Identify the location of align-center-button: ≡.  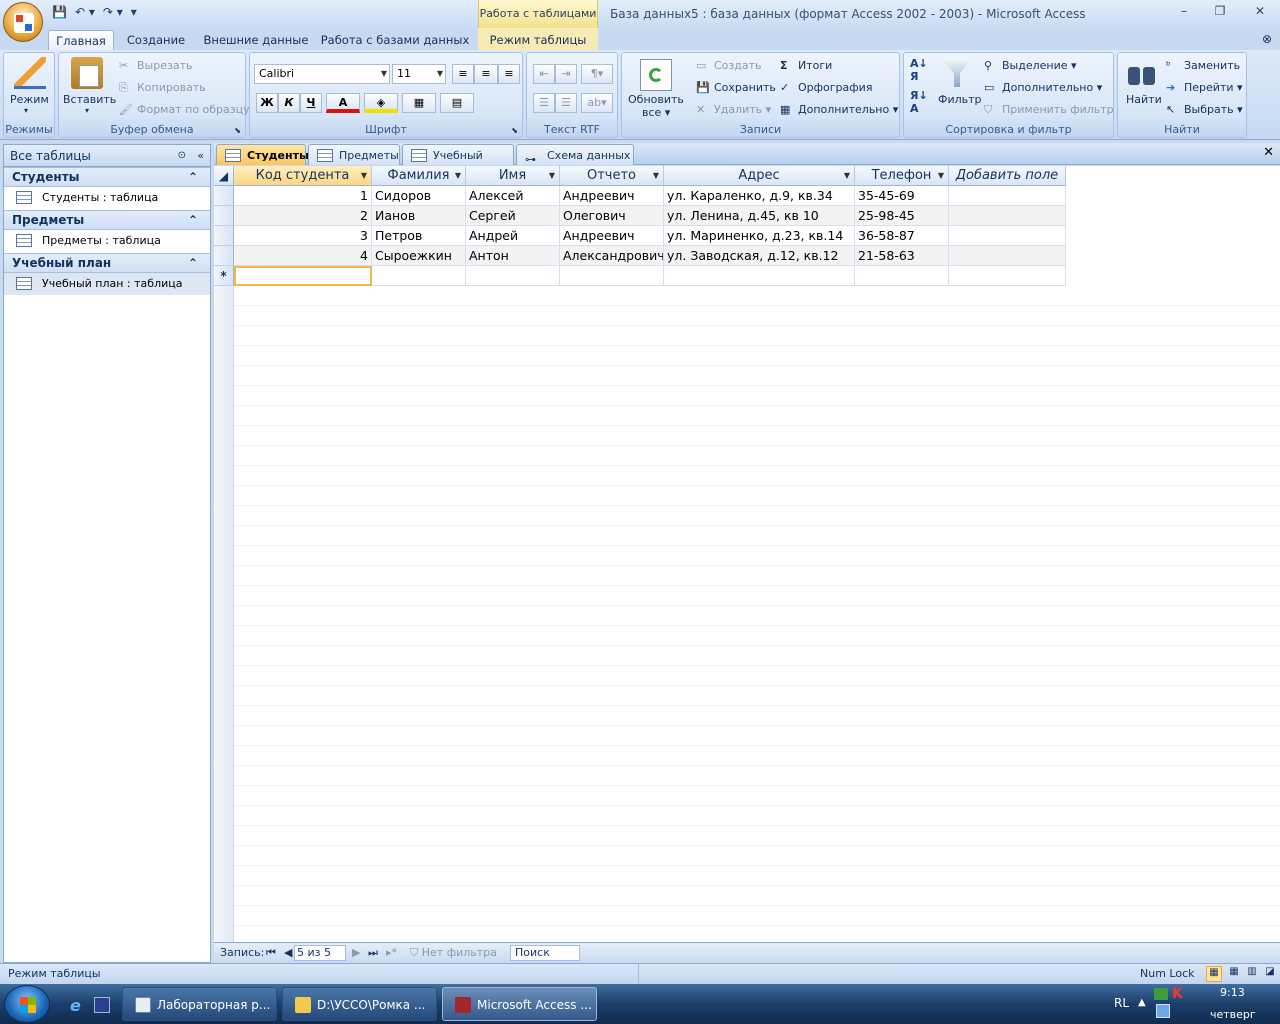
(486, 74).